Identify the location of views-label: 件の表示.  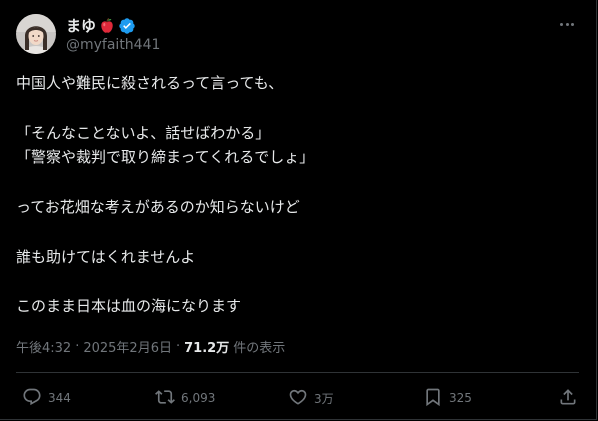
(259, 348).